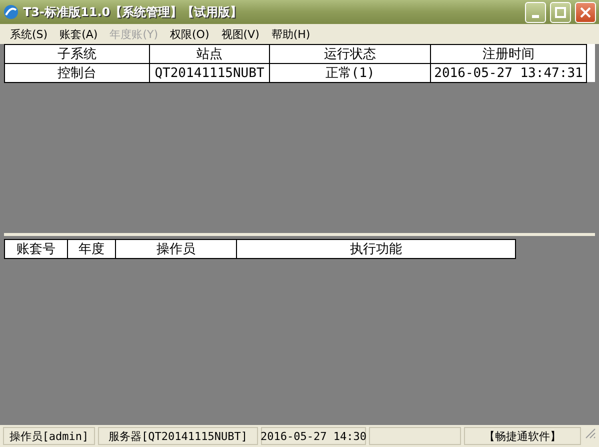  What do you see at coordinates (49, 436) in the screenshot?
I see `status-pane: 操作员[admin]` at bounding box center [49, 436].